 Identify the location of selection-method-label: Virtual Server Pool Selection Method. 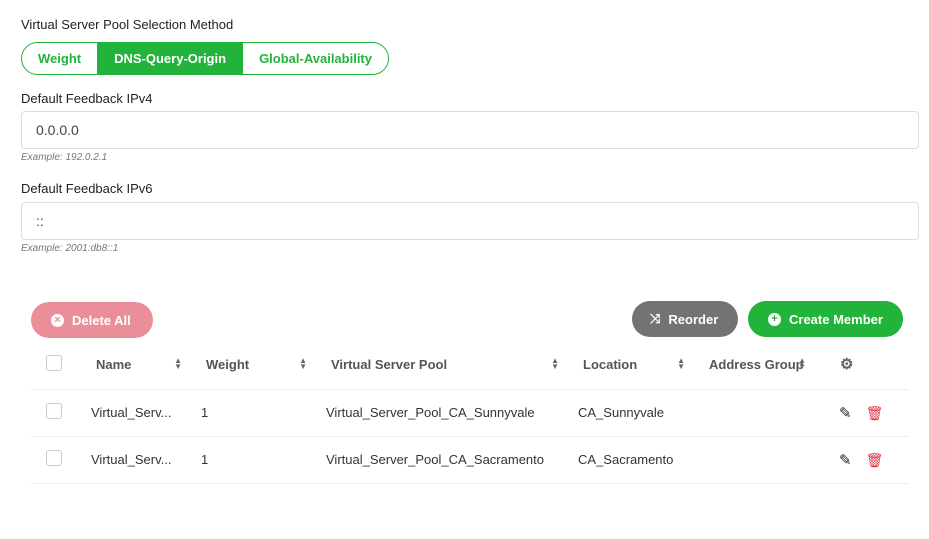
(127, 24).